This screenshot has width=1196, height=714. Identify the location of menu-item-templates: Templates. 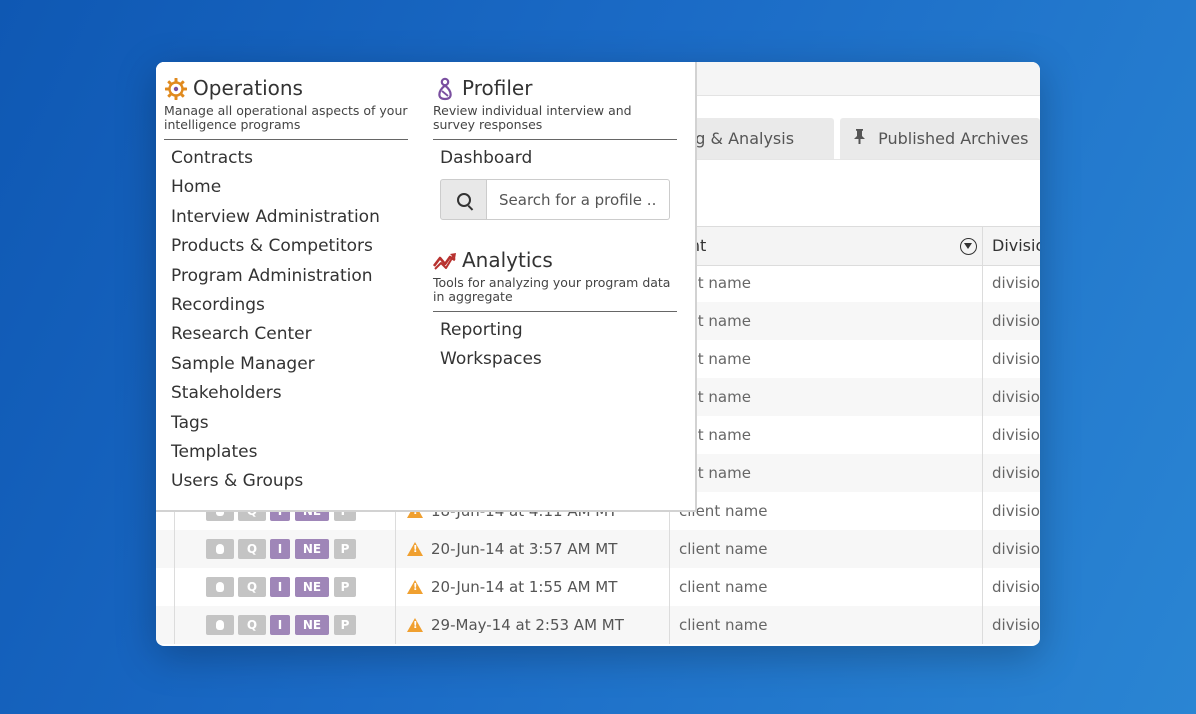
(286, 452).